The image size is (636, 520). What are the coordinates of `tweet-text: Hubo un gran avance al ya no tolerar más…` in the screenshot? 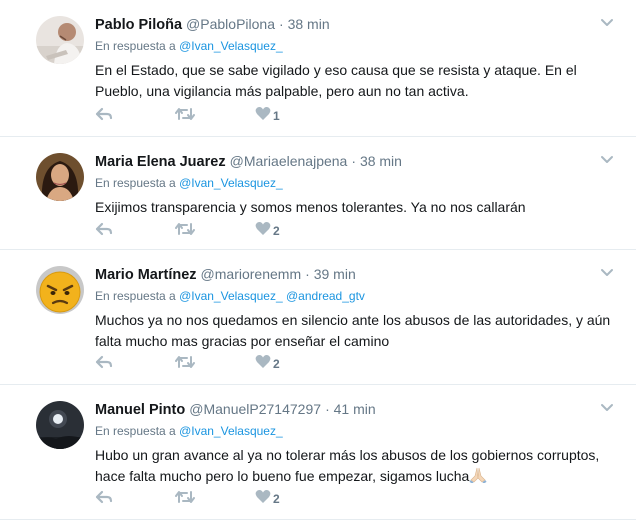 It's located at (355, 466).